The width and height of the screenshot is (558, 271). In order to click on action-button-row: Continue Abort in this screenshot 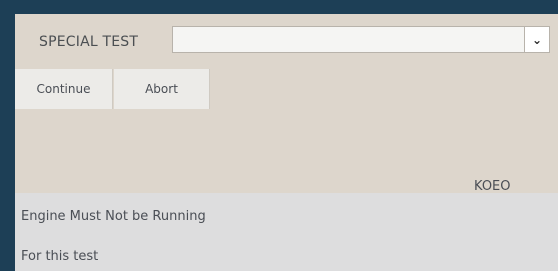, I will do `click(286, 89)`.